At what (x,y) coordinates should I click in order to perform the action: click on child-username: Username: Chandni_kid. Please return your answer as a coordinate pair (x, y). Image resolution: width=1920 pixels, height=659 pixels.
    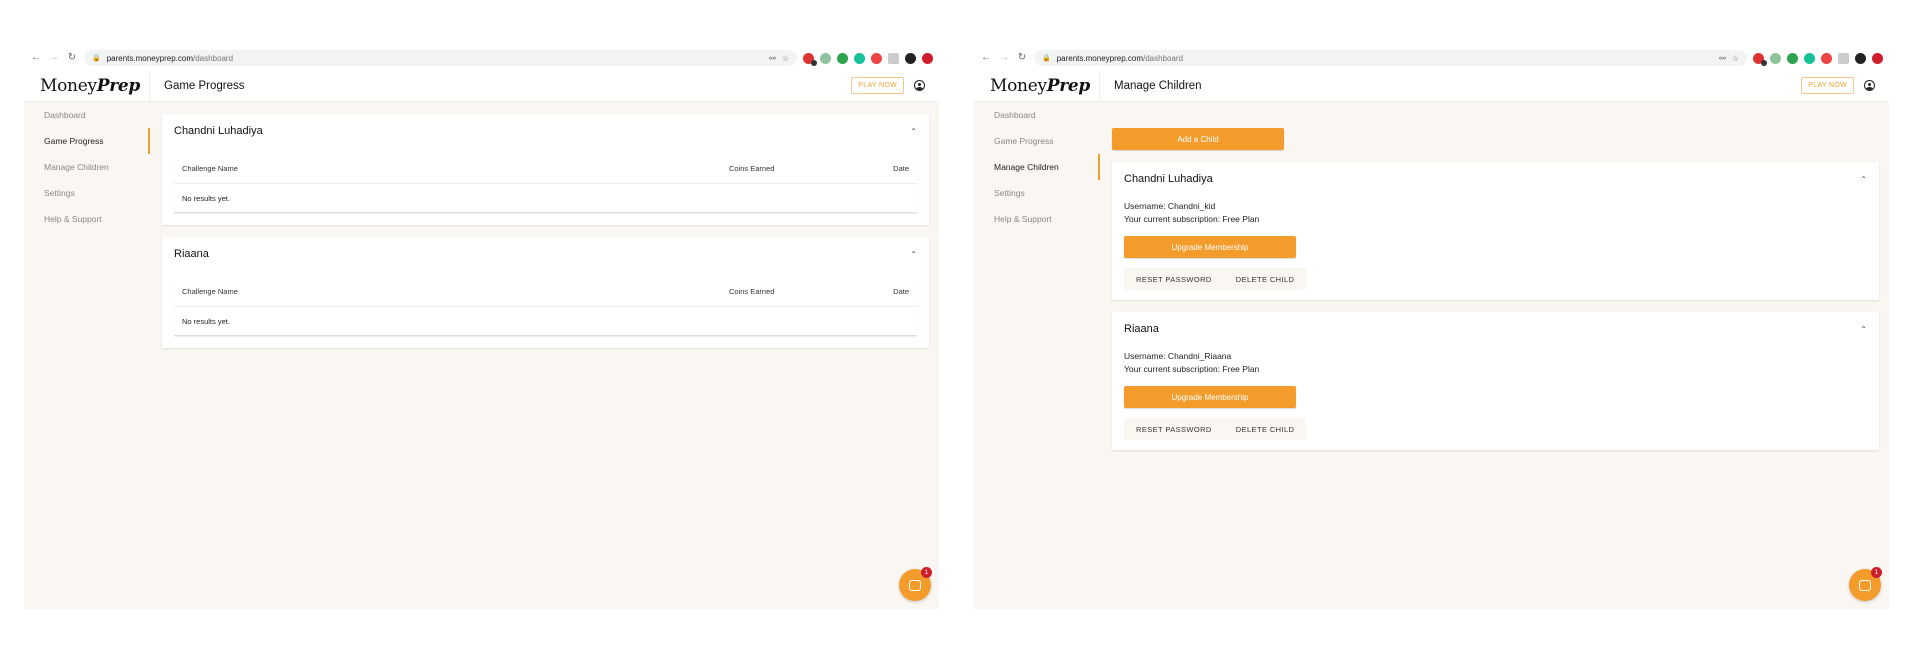
    Looking at the image, I should click on (1170, 206).